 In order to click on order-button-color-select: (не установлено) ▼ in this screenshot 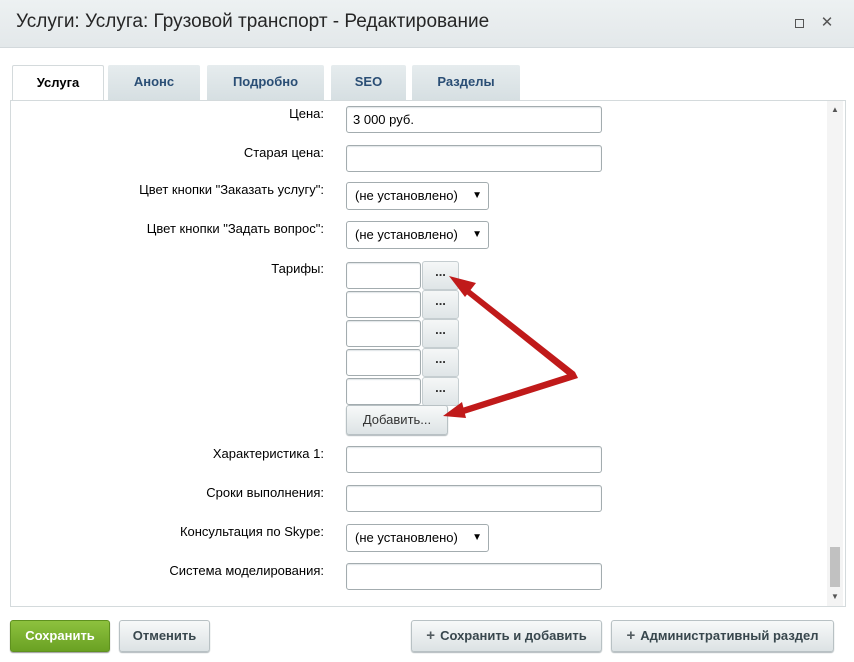, I will do `click(417, 196)`.